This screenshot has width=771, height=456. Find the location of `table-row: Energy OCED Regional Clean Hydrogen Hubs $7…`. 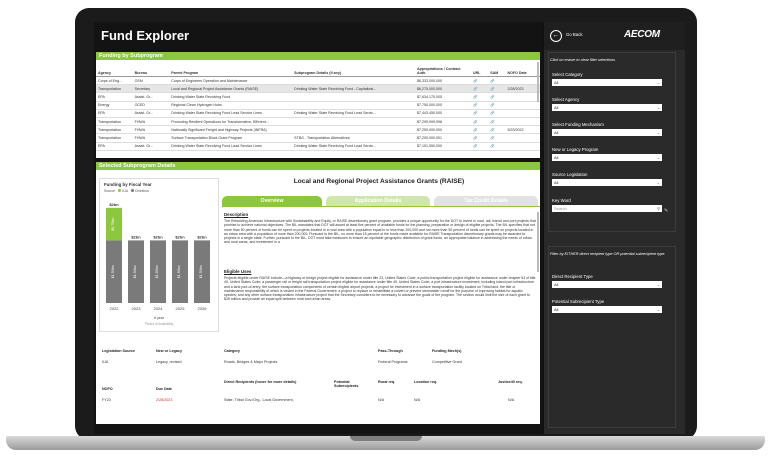

table-row: Energy OCED Regional Clean Hydrogen Hubs $7… is located at coordinates (318, 105).